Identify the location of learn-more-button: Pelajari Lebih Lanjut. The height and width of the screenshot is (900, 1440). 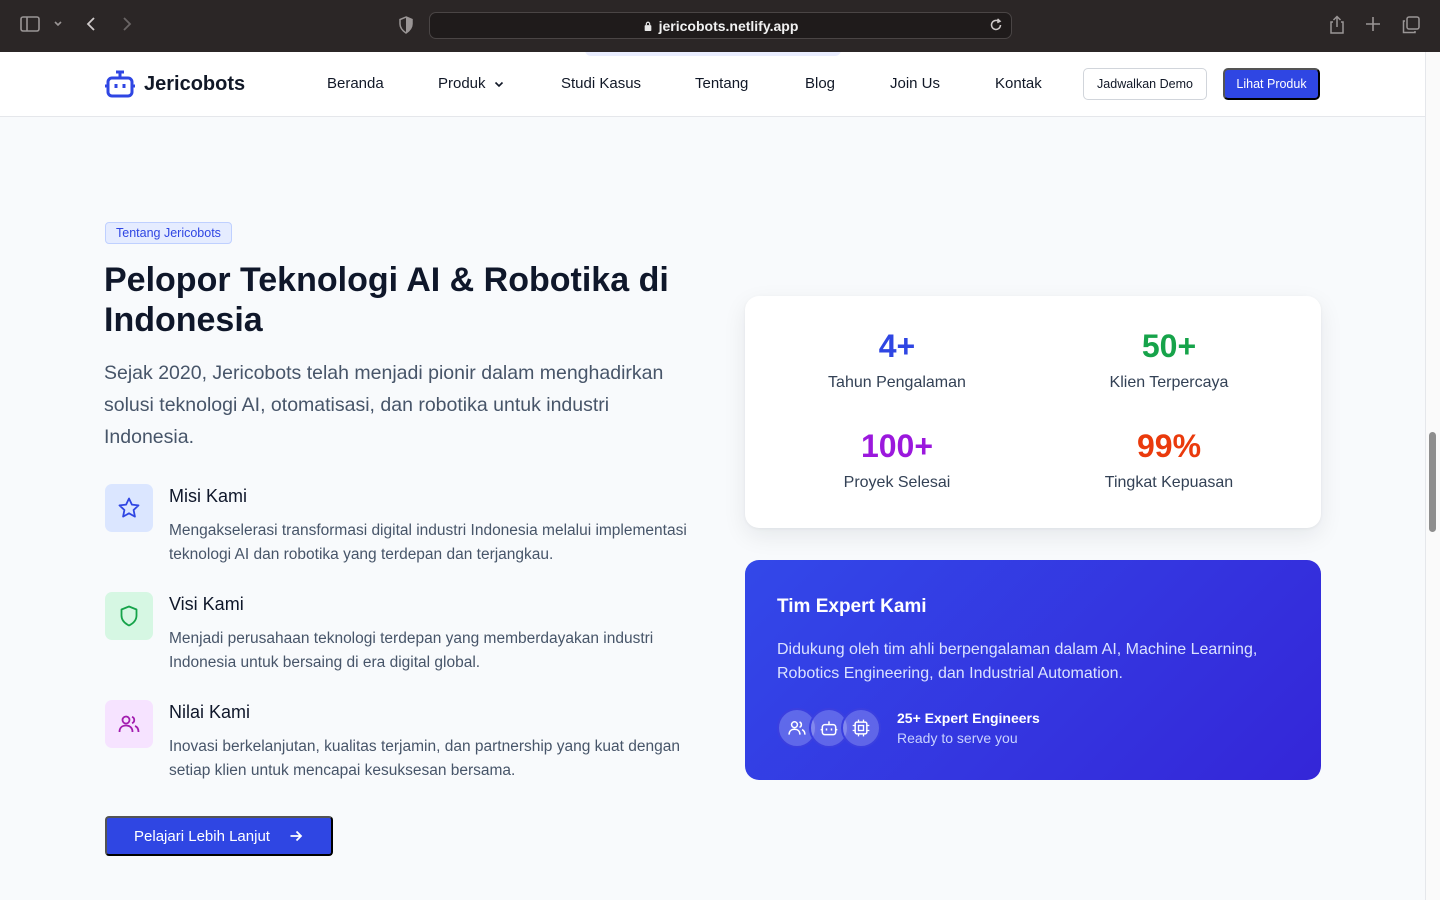
(219, 836).